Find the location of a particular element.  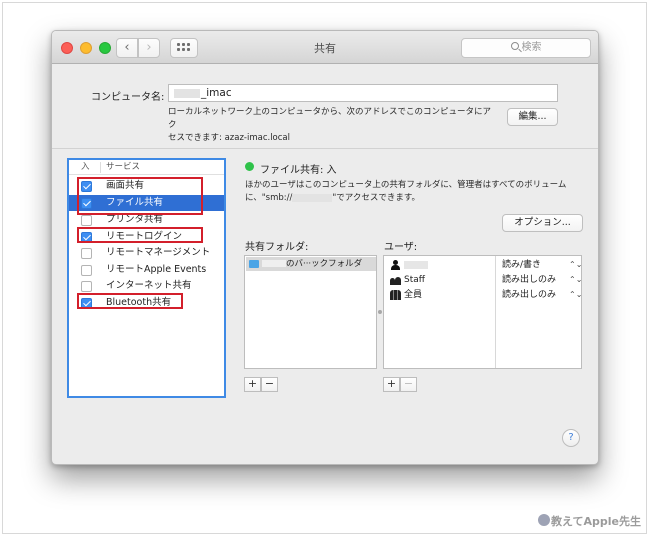

description-text: に、"smb:// is located at coordinates (269, 198).